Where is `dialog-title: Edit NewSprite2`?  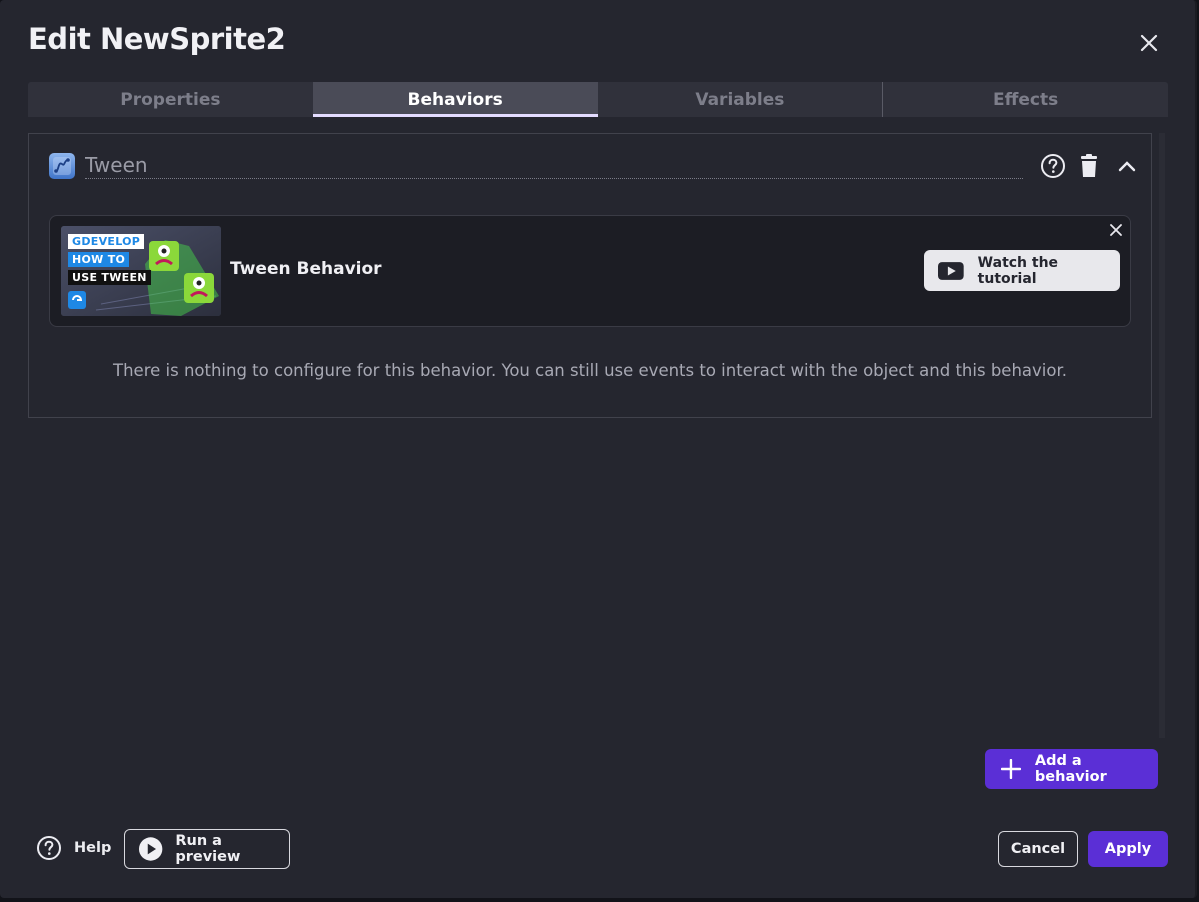
dialog-title: Edit NewSprite2 is located at coordinates (157, 39).